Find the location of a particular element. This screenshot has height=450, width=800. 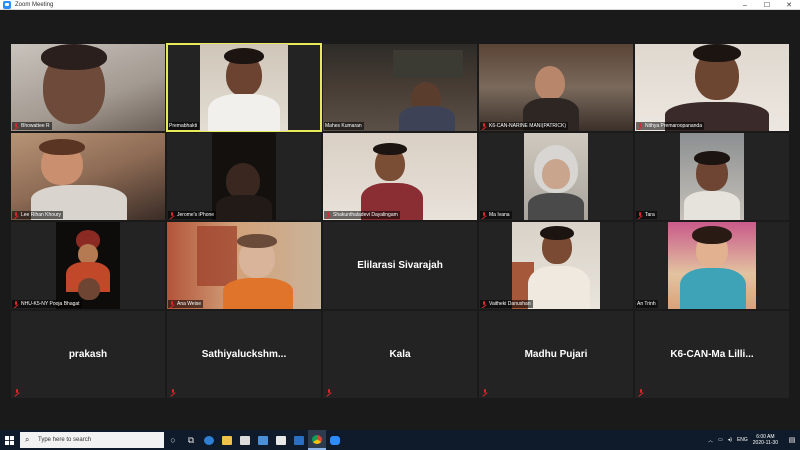

participant-tile: Nithya Premaroopananda is located at coordinates (712, 87).